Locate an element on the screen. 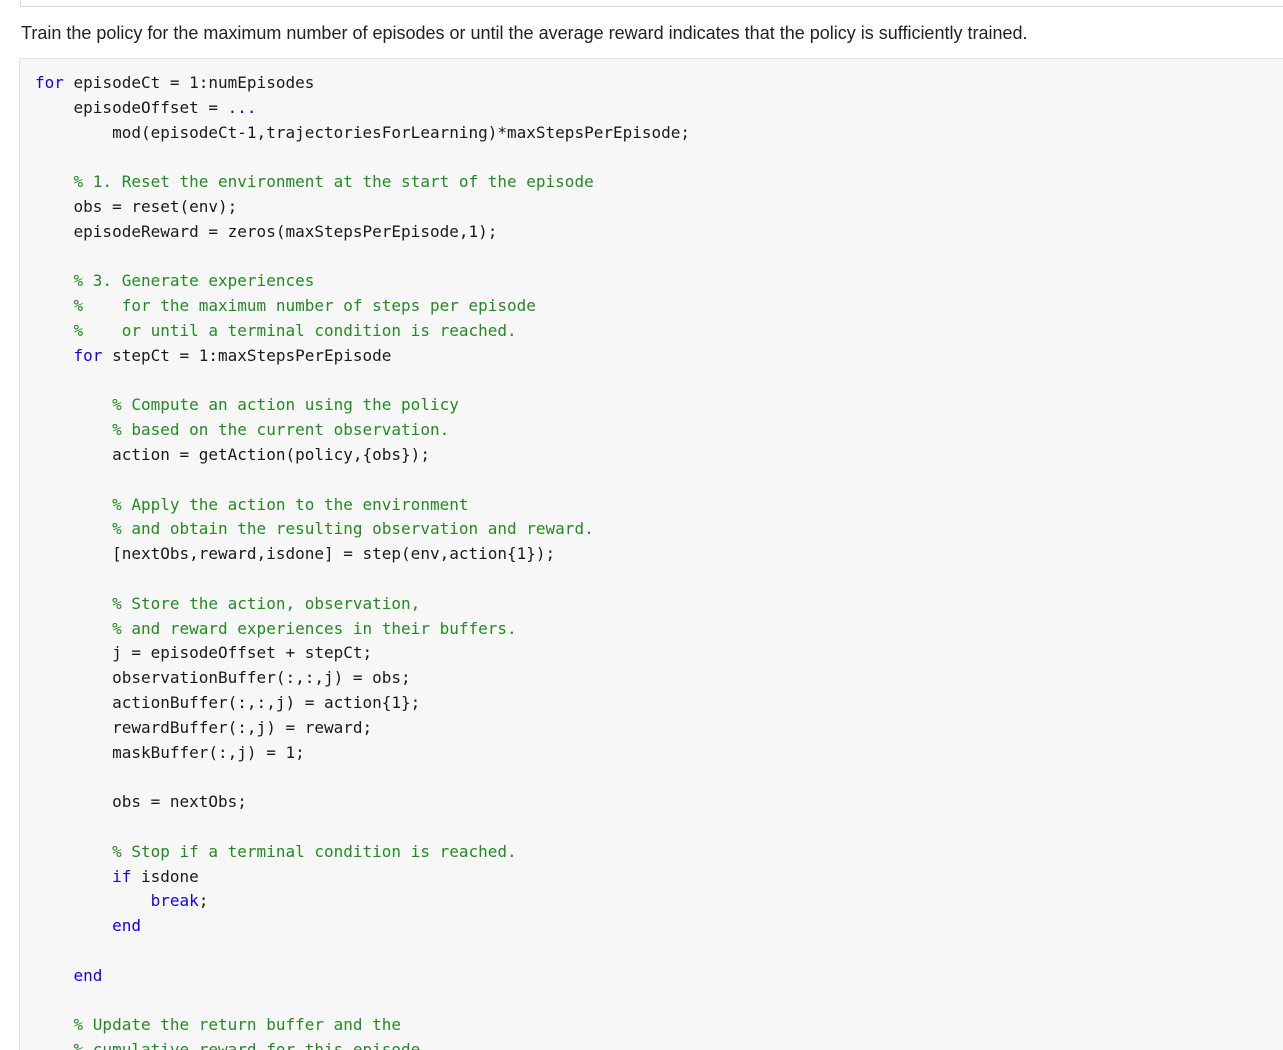 Image resolution: width=1283 pixels, height=1050 pixels. code-line: for stepCt = 1:maxStepsPerEpisode is located at coordinates (362, 356).